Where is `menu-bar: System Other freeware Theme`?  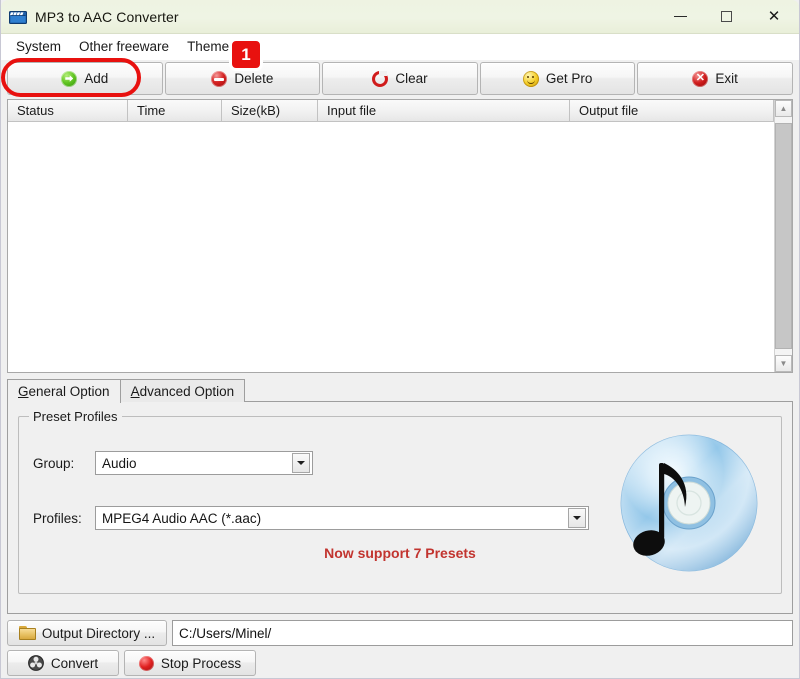 menu-bar: System Other freeware Theme is located at coordinates (400, 47).